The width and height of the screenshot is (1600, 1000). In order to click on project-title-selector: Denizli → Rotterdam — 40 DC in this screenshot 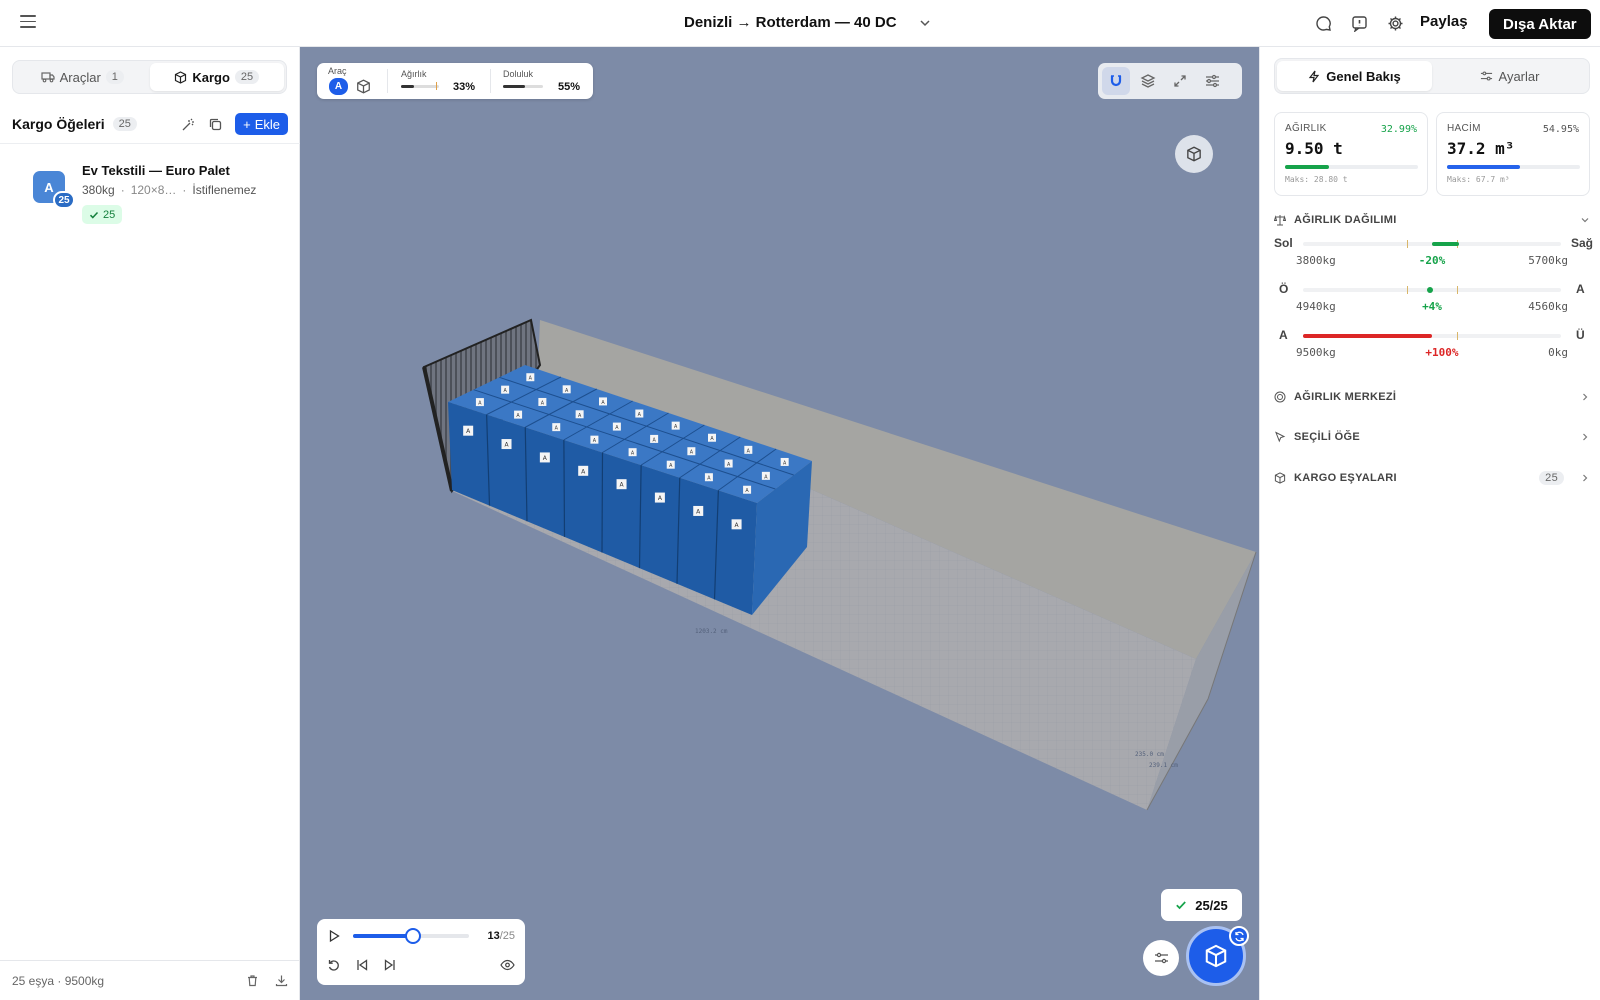, I will do `click(807, 22)`.